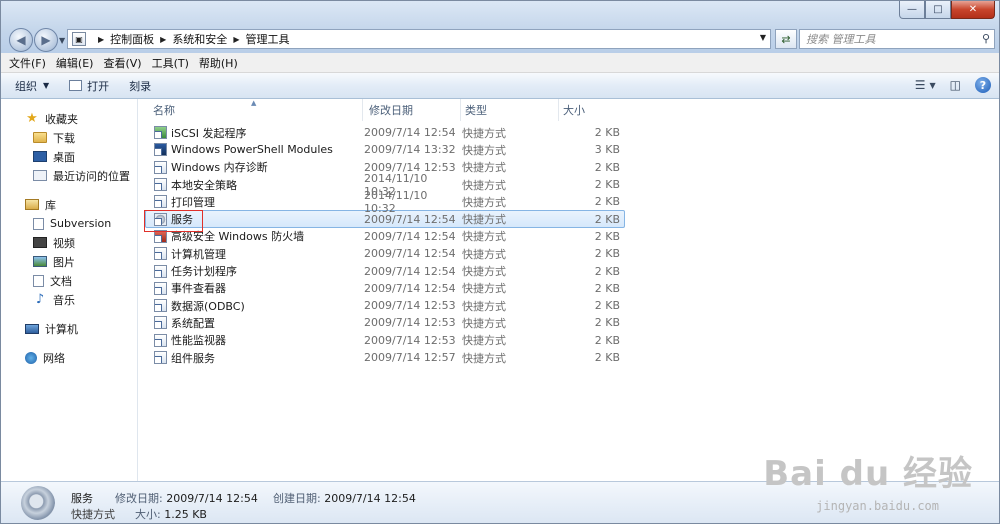 The width and height of the screenshot is (1000, 524). I want to click on nav-pictures: 图片, so click(69, 261).